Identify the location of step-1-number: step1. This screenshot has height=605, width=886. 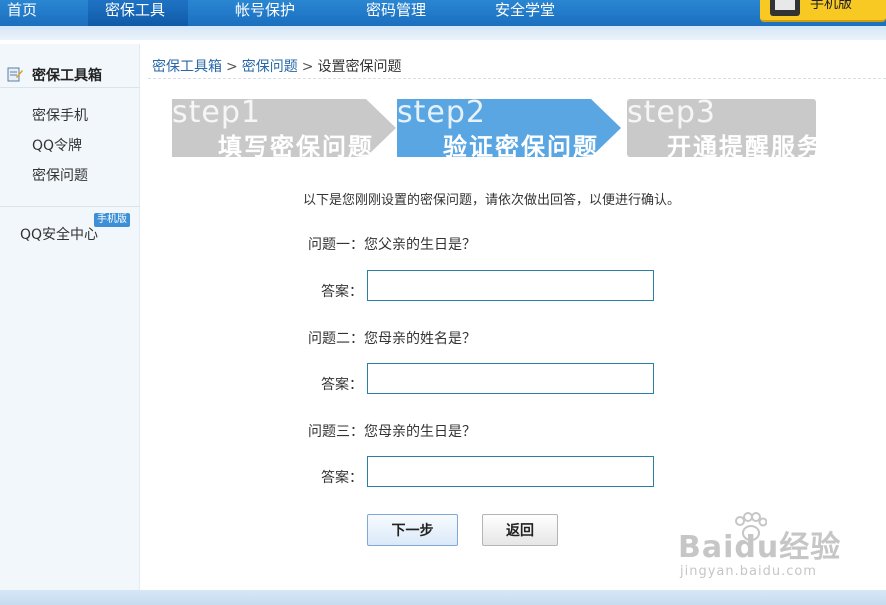
(216, 112).